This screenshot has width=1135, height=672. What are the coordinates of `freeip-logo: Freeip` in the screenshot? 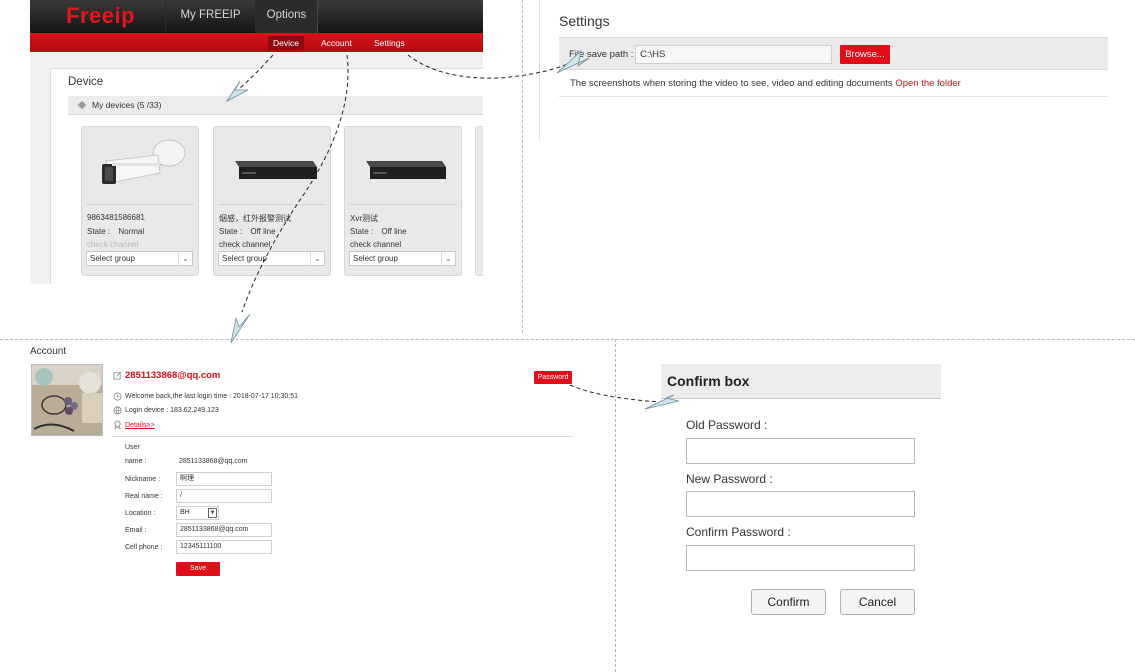 It's located at (100, 16).